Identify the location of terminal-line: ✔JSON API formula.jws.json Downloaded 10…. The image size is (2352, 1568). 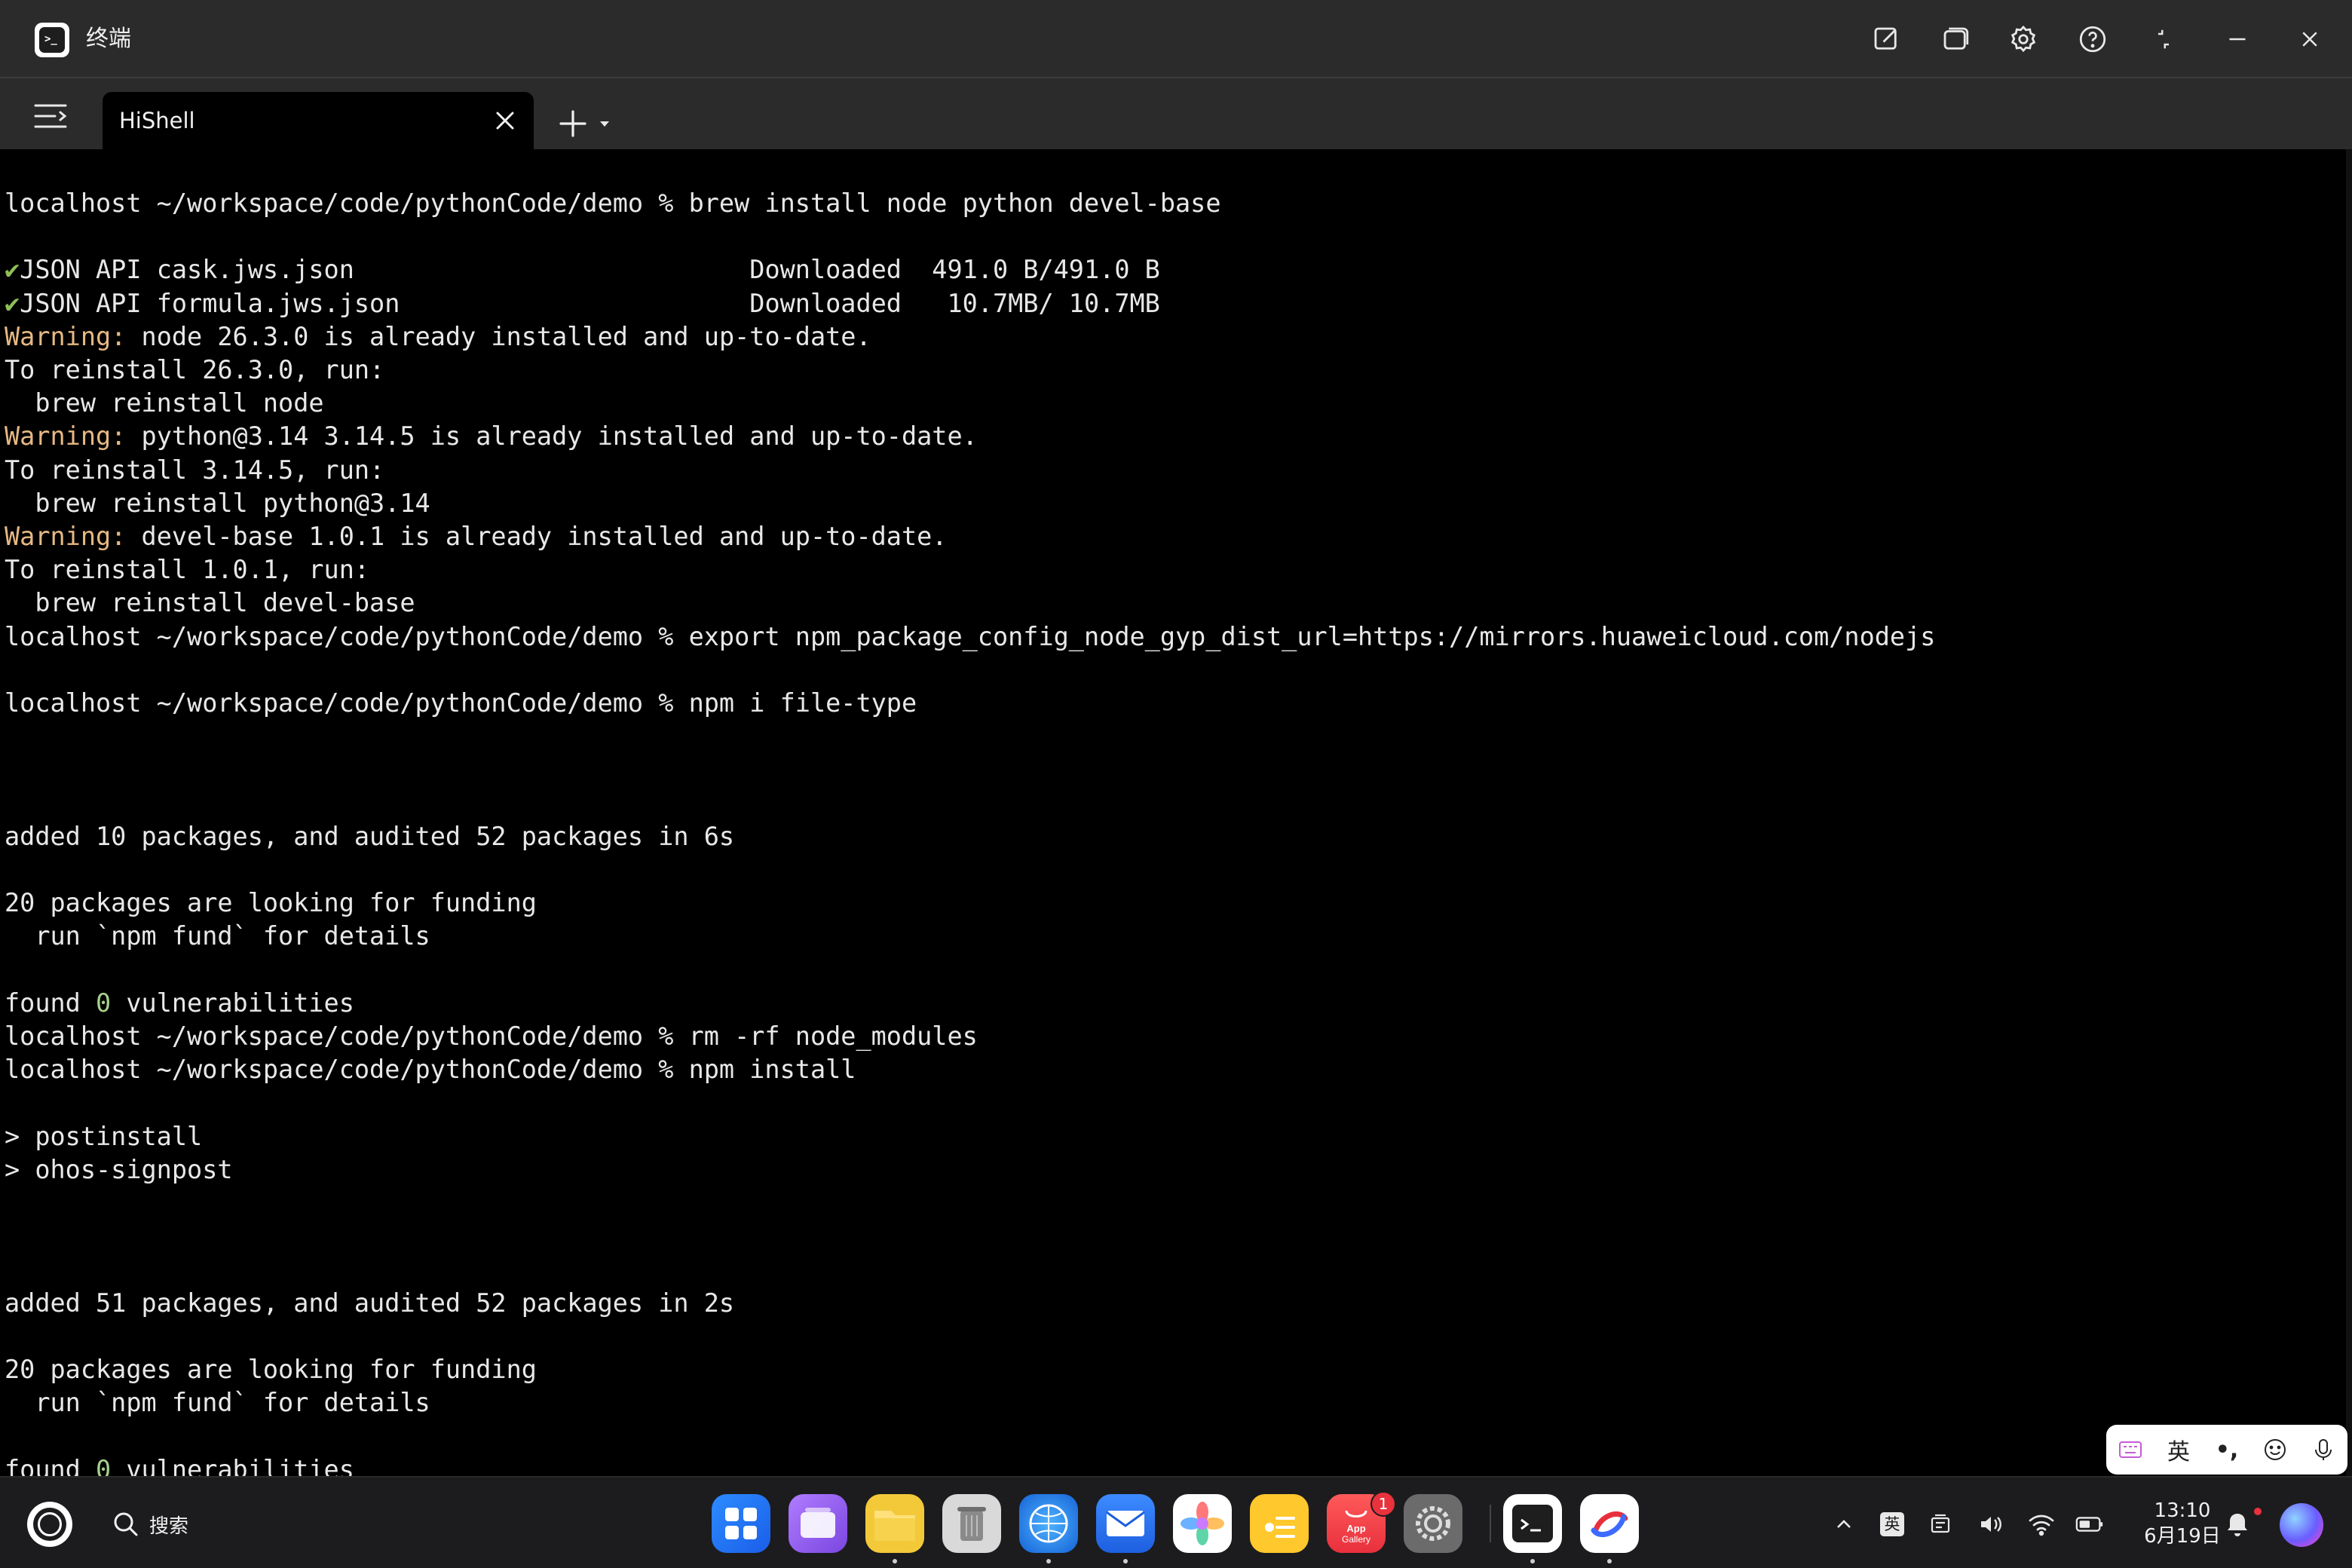
(582, 303).